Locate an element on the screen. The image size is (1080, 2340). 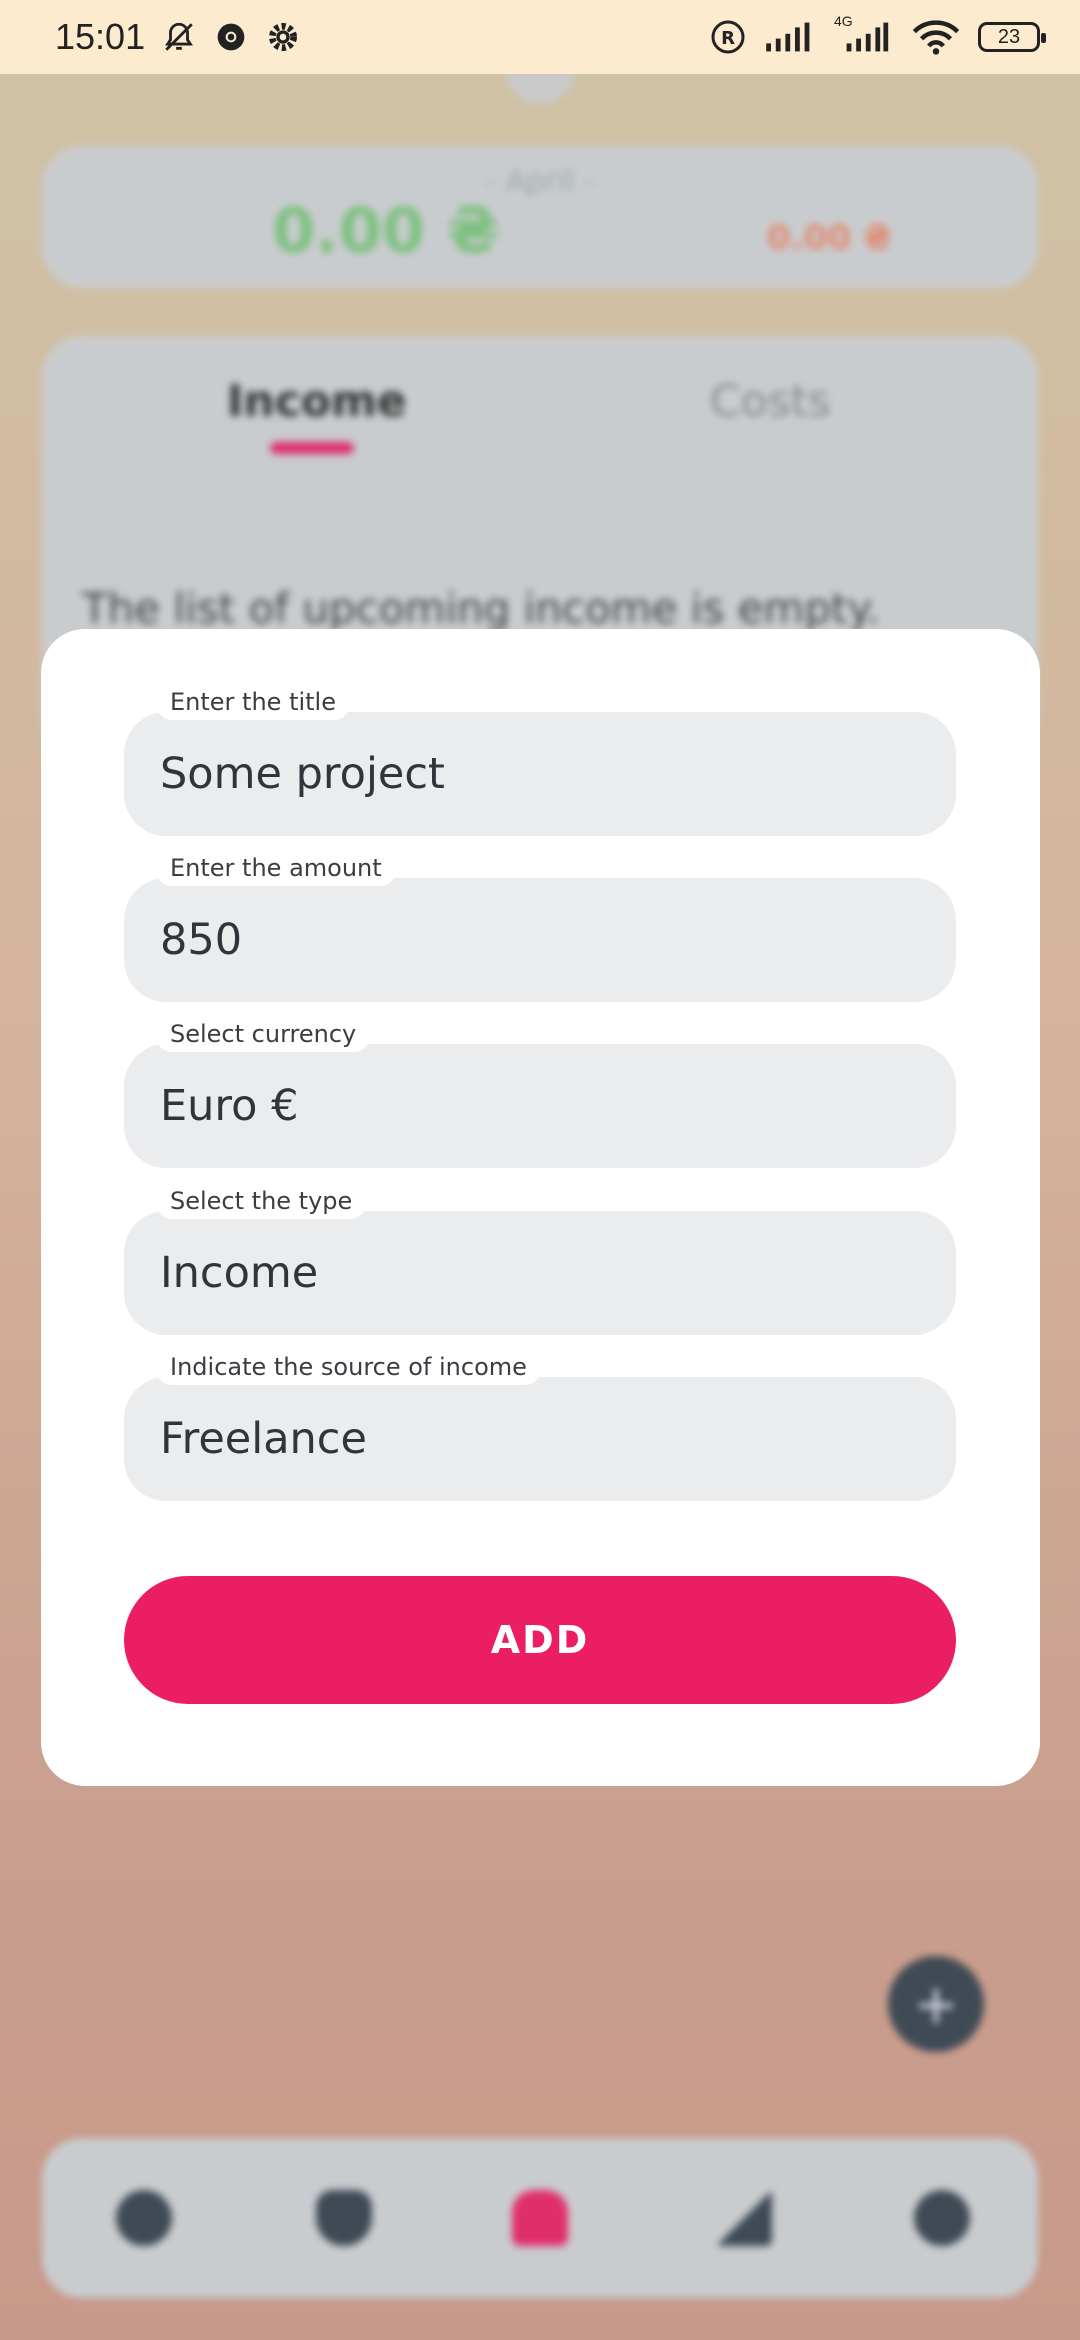
amount-field: Enter the amount 850 is located at coordinates (540, 927).